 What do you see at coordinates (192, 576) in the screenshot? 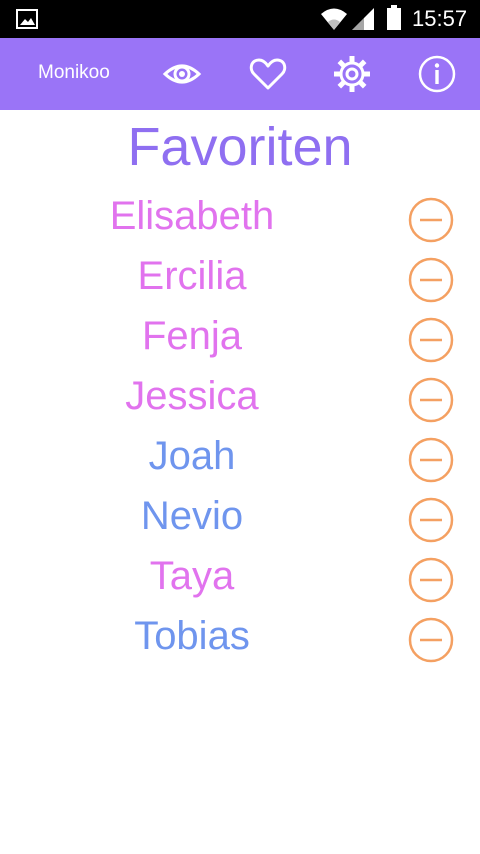
I see `favorite-name: Taya` at bounding box center [192, 576].